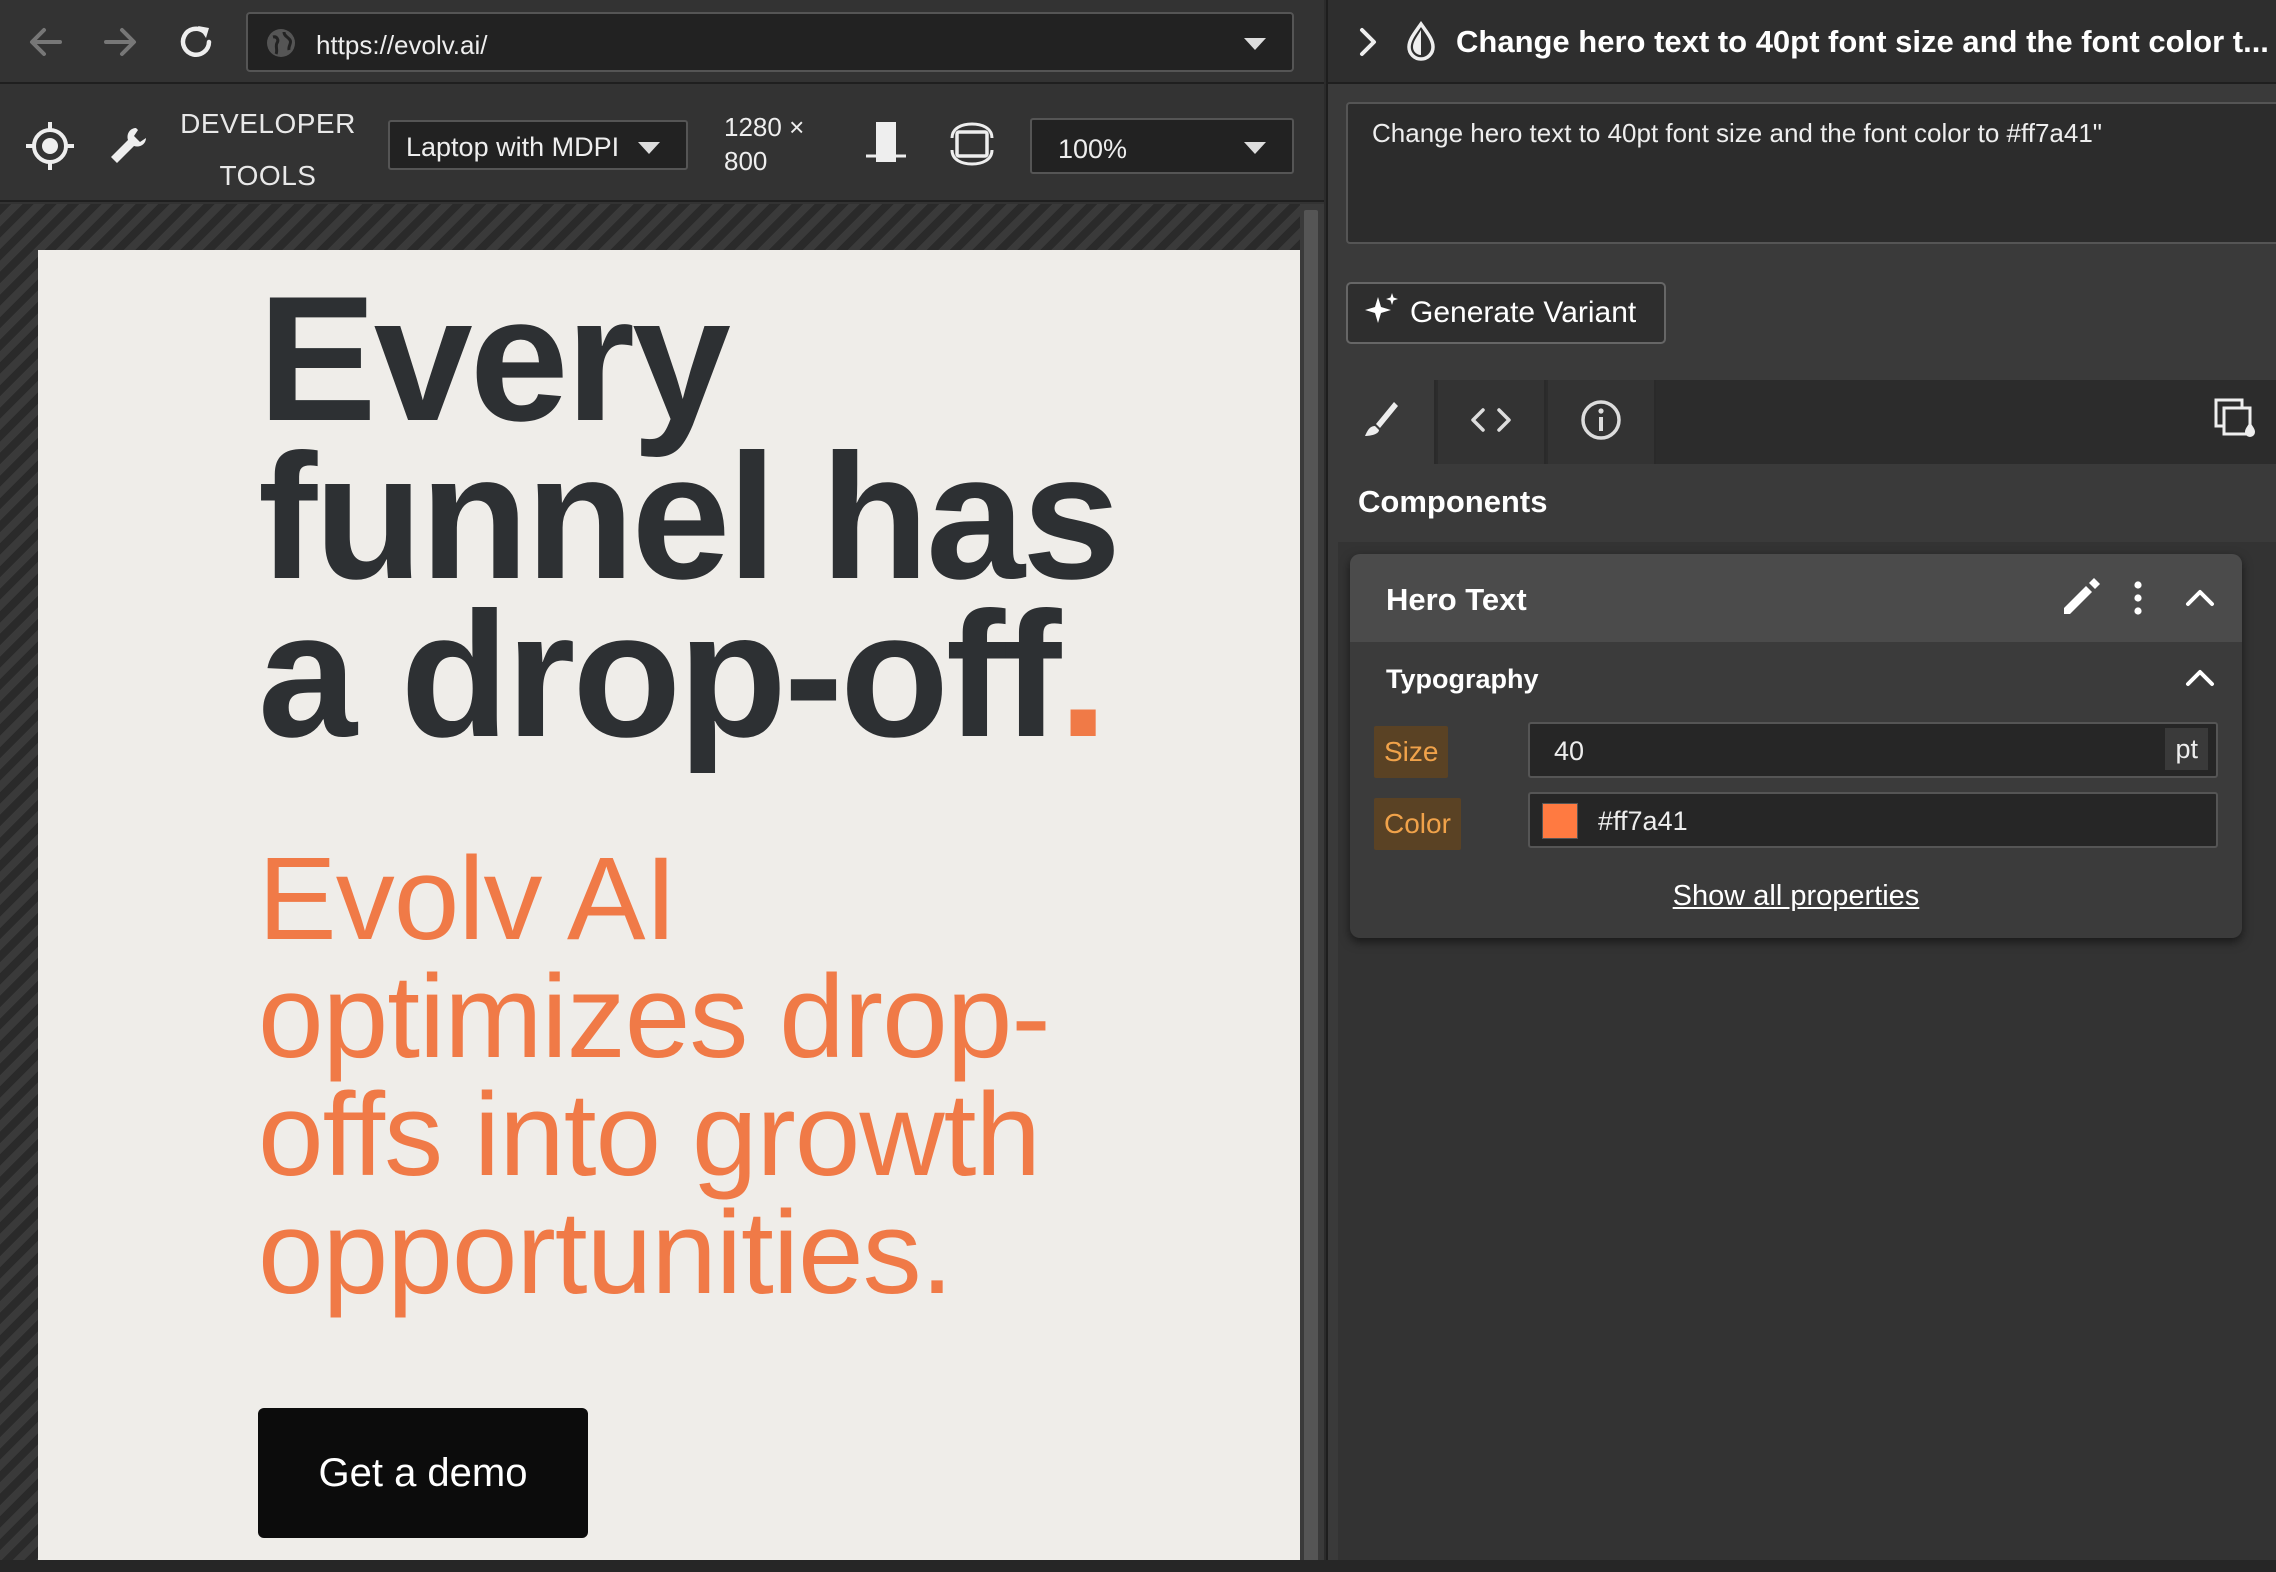 This screenshot has width=2276, height=1572. Describe the element at coordinates (770, 42) in the screenshot. I see `address-bar: https://evolv.ai/` at that location.